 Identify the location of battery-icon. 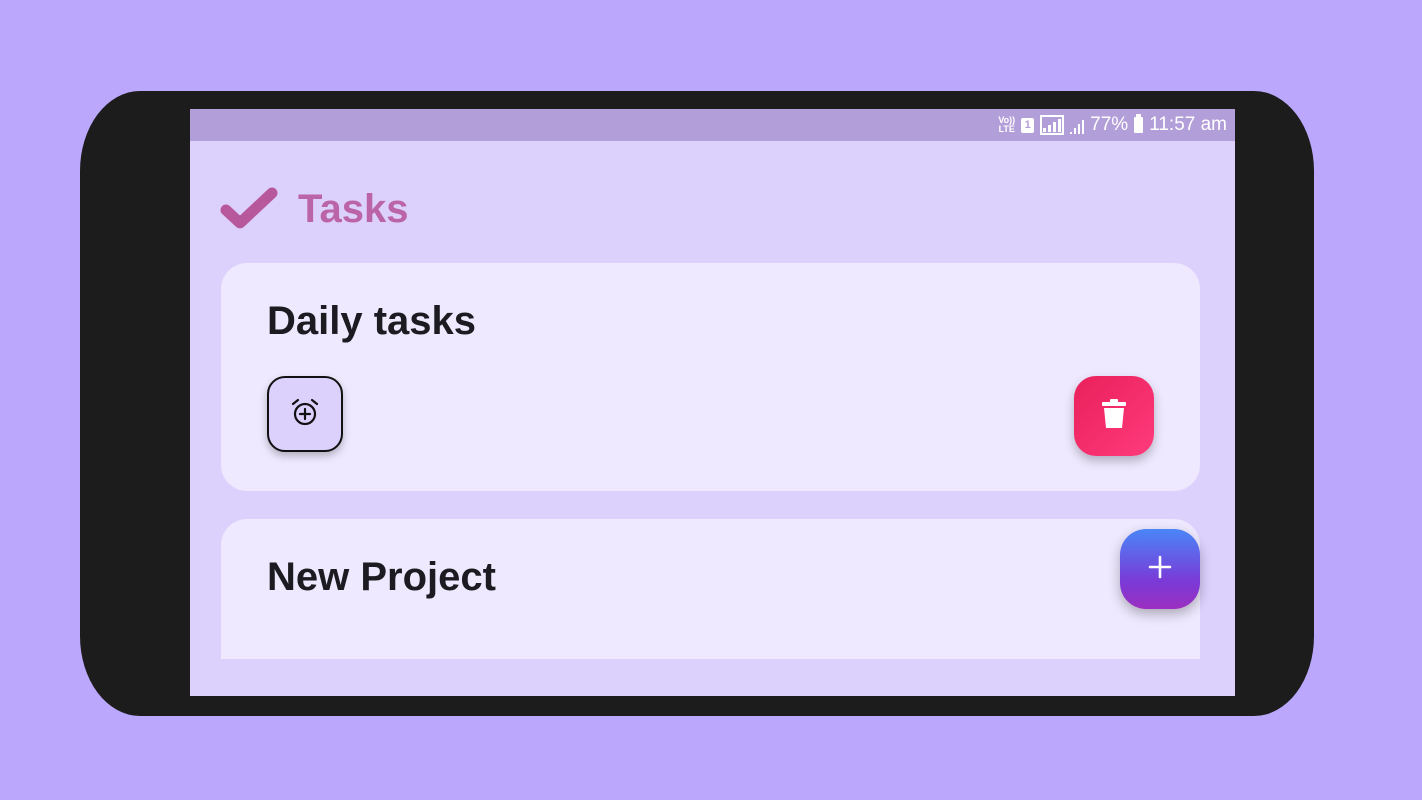
(1139, 123).